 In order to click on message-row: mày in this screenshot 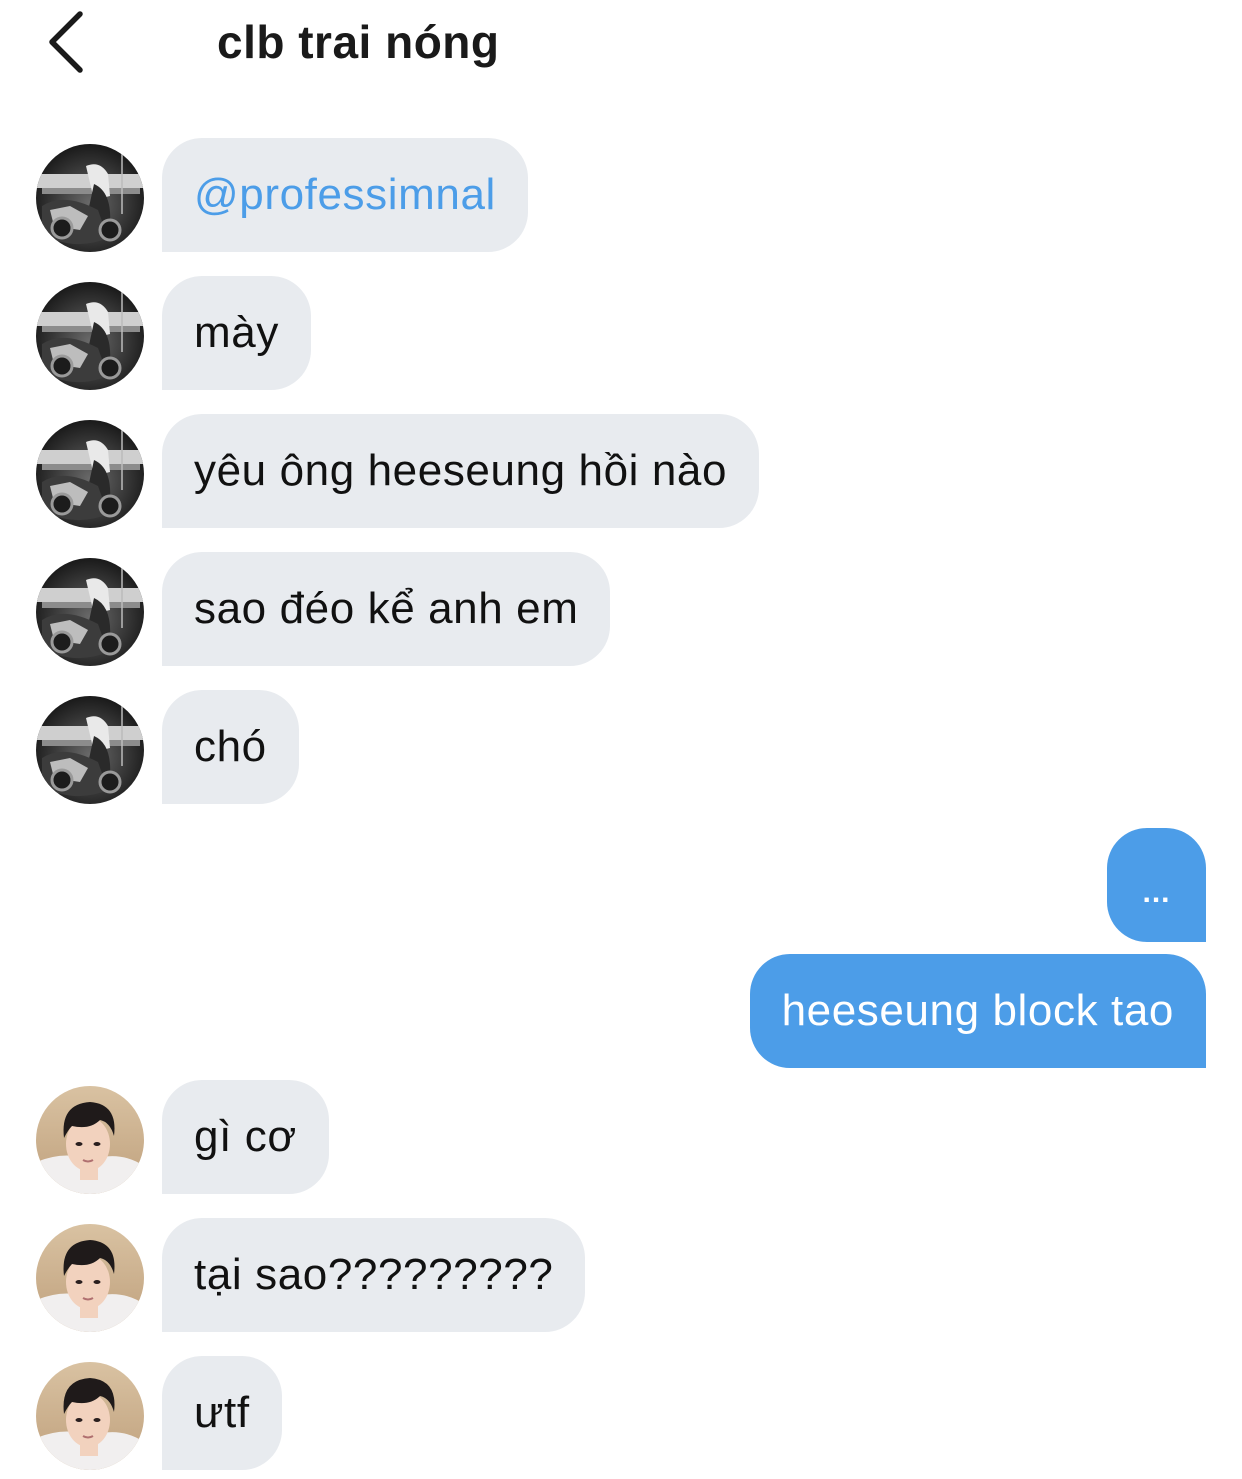, I will do `click(621, 333)`.